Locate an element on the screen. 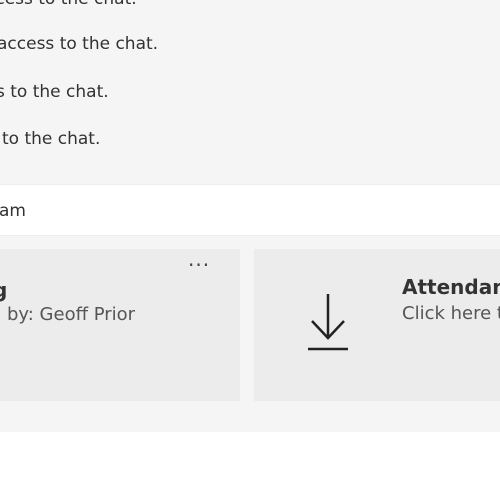 This screenshot has height=500, width=500. chat-system-message: access to the chat. is located at coordinates (79, 44).